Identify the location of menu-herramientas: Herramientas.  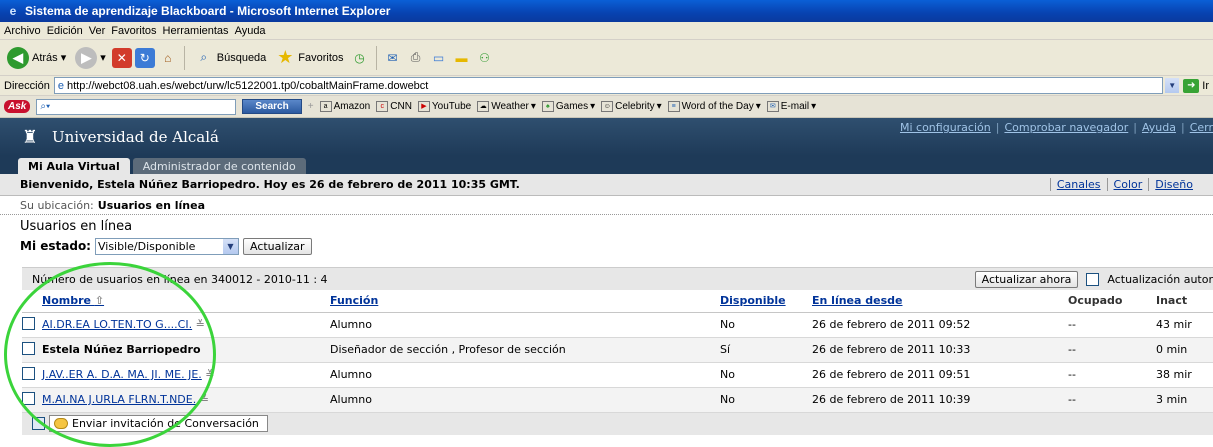
(199, 31).